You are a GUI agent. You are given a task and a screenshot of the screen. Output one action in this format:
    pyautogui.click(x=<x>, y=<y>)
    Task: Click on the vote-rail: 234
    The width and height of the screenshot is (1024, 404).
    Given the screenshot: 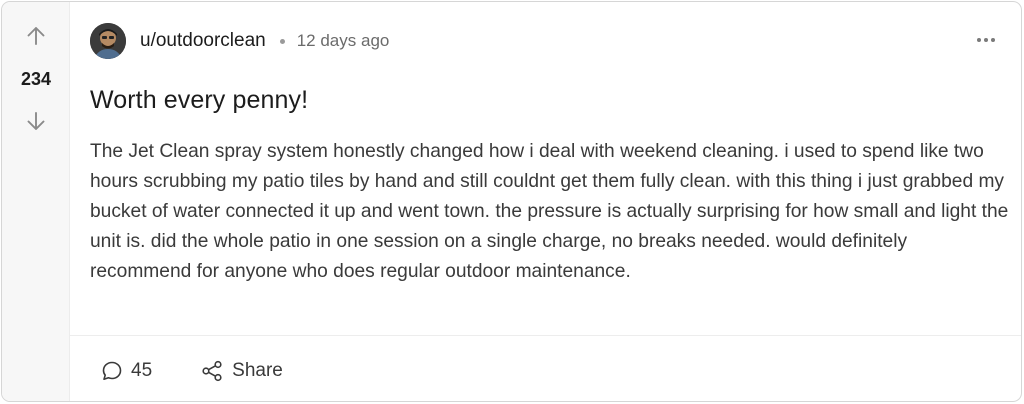 What is the action you would take?
    pyautogui.click(x=36, y=201)
    